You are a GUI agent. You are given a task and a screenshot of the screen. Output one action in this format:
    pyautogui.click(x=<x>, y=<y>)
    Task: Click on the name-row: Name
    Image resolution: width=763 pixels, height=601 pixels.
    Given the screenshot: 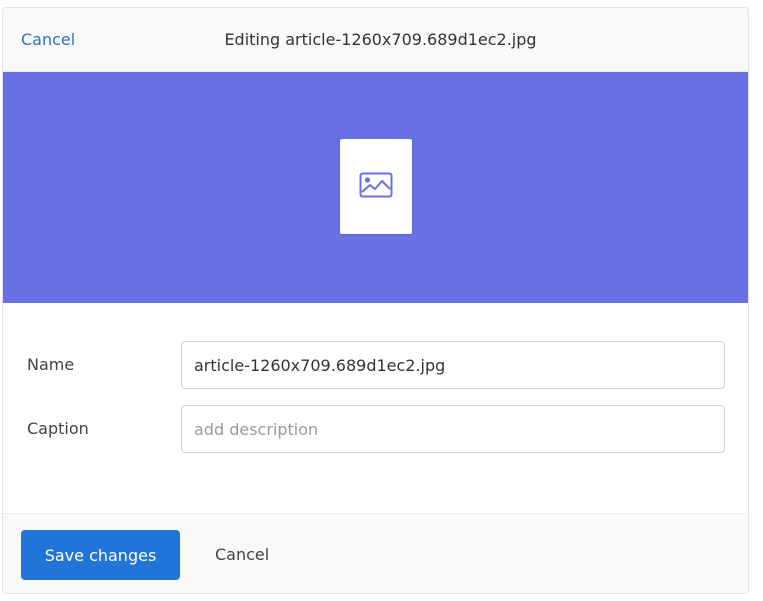 What is the action you would take?
    pyautogui.click(x=375, y=365)
    